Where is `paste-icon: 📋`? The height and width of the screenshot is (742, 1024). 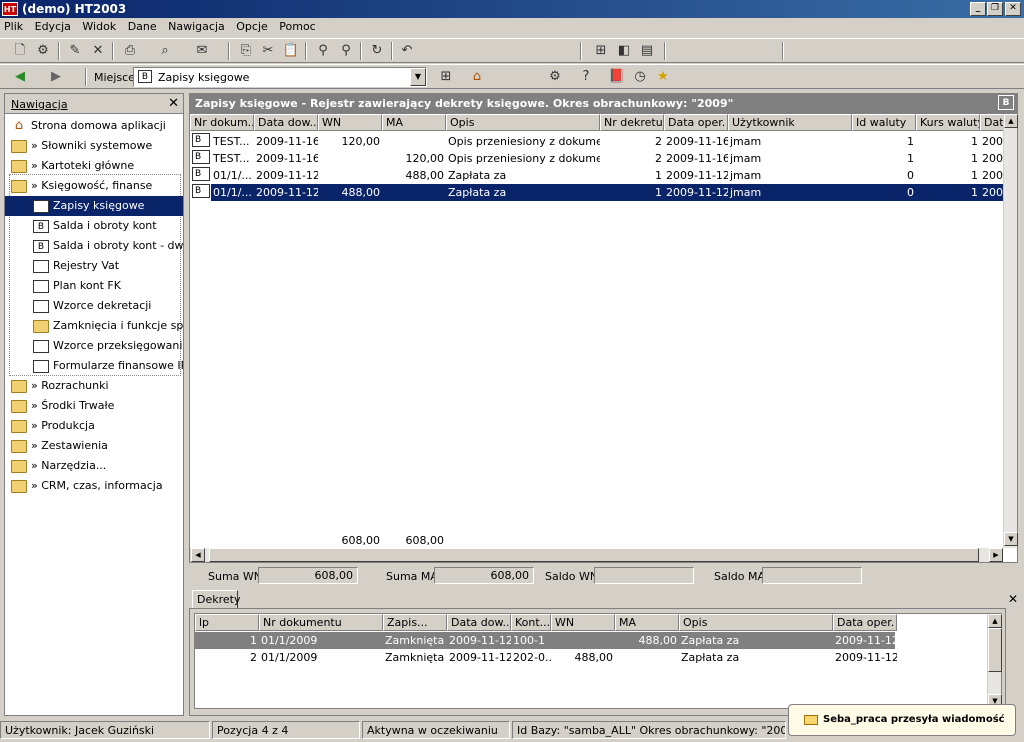 paste-icon: 📋 is located at coordinates (291, 51).